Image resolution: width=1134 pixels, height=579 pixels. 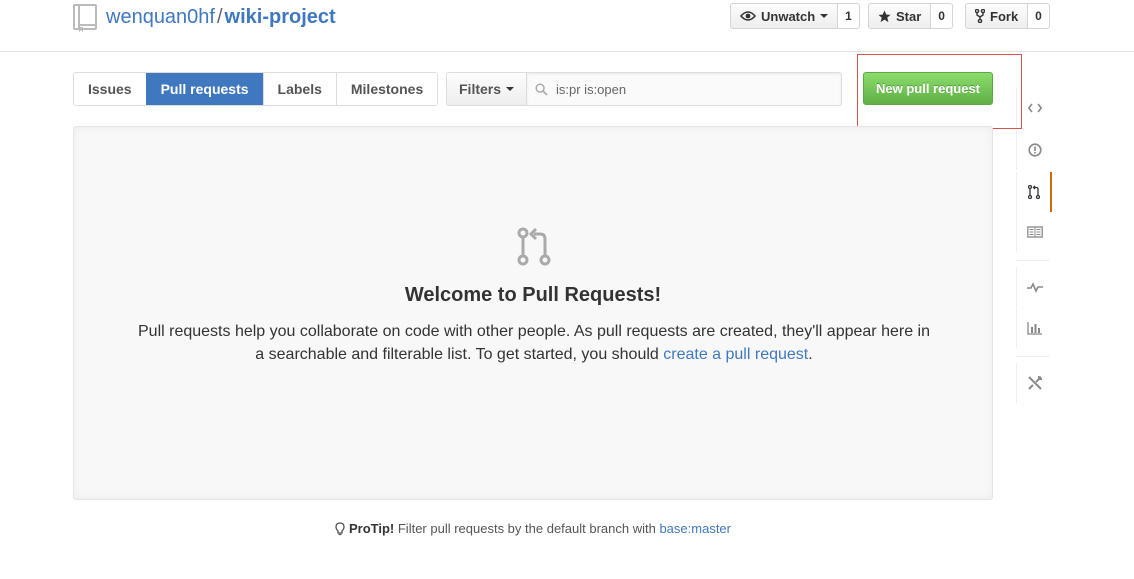 I want to click on filters-label: Filters, so click(x=480, y=89).